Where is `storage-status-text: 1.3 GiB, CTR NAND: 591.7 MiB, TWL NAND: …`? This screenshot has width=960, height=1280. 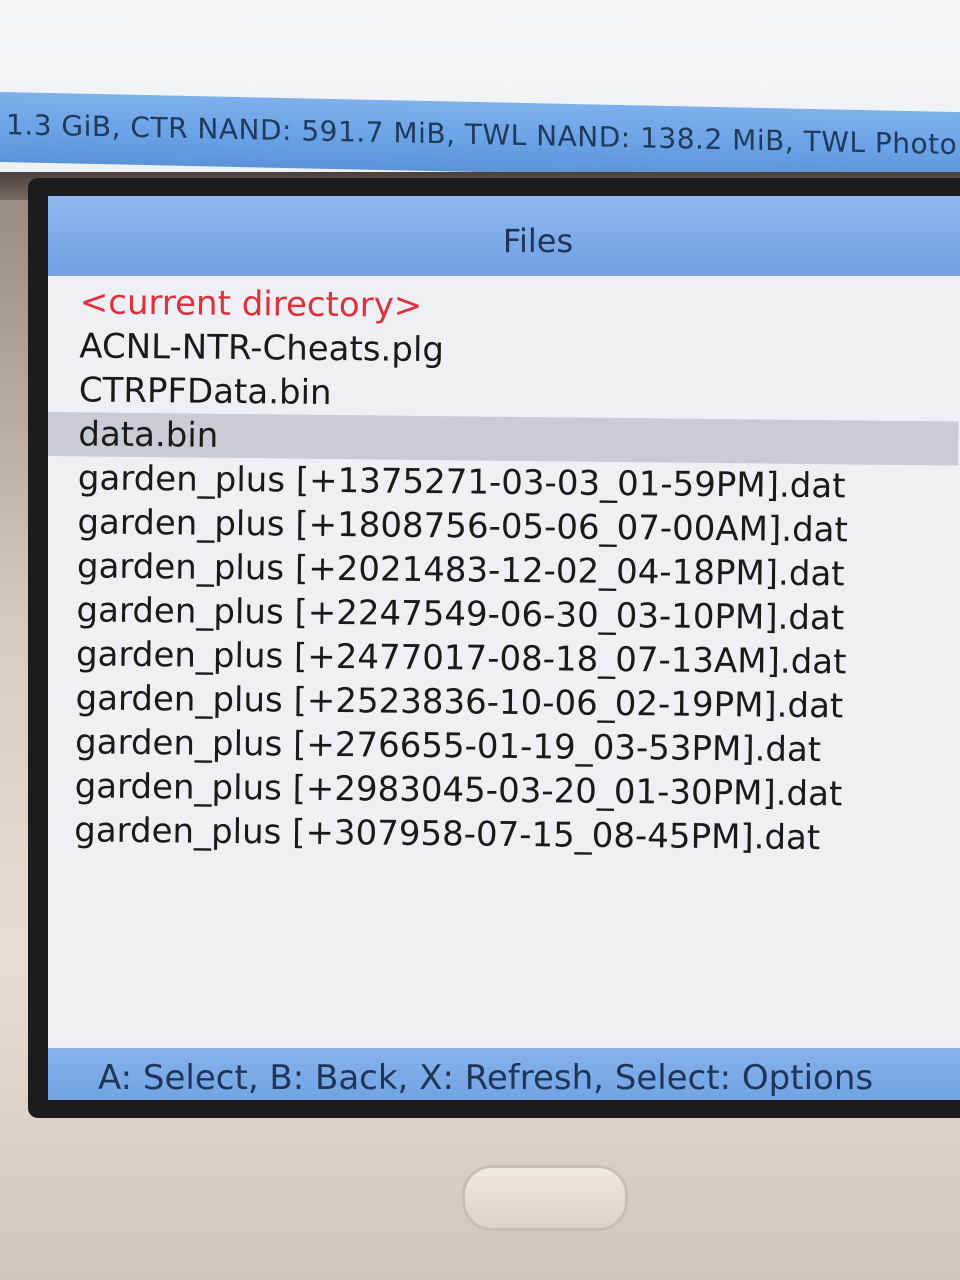 storage-status-text: 1.3 GiB, CTR NAND: 591.7 MiB, TWL NAND: … is located at coordinates (483, 135).